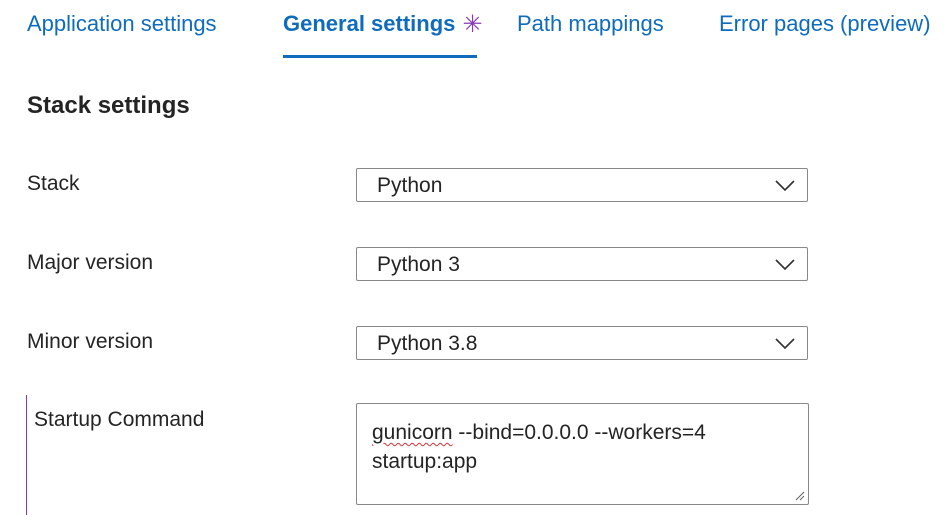 This screenshot has width=945, height=515. I want to click on tab-path-mappings-label: Path mappings, so click(590, 23).